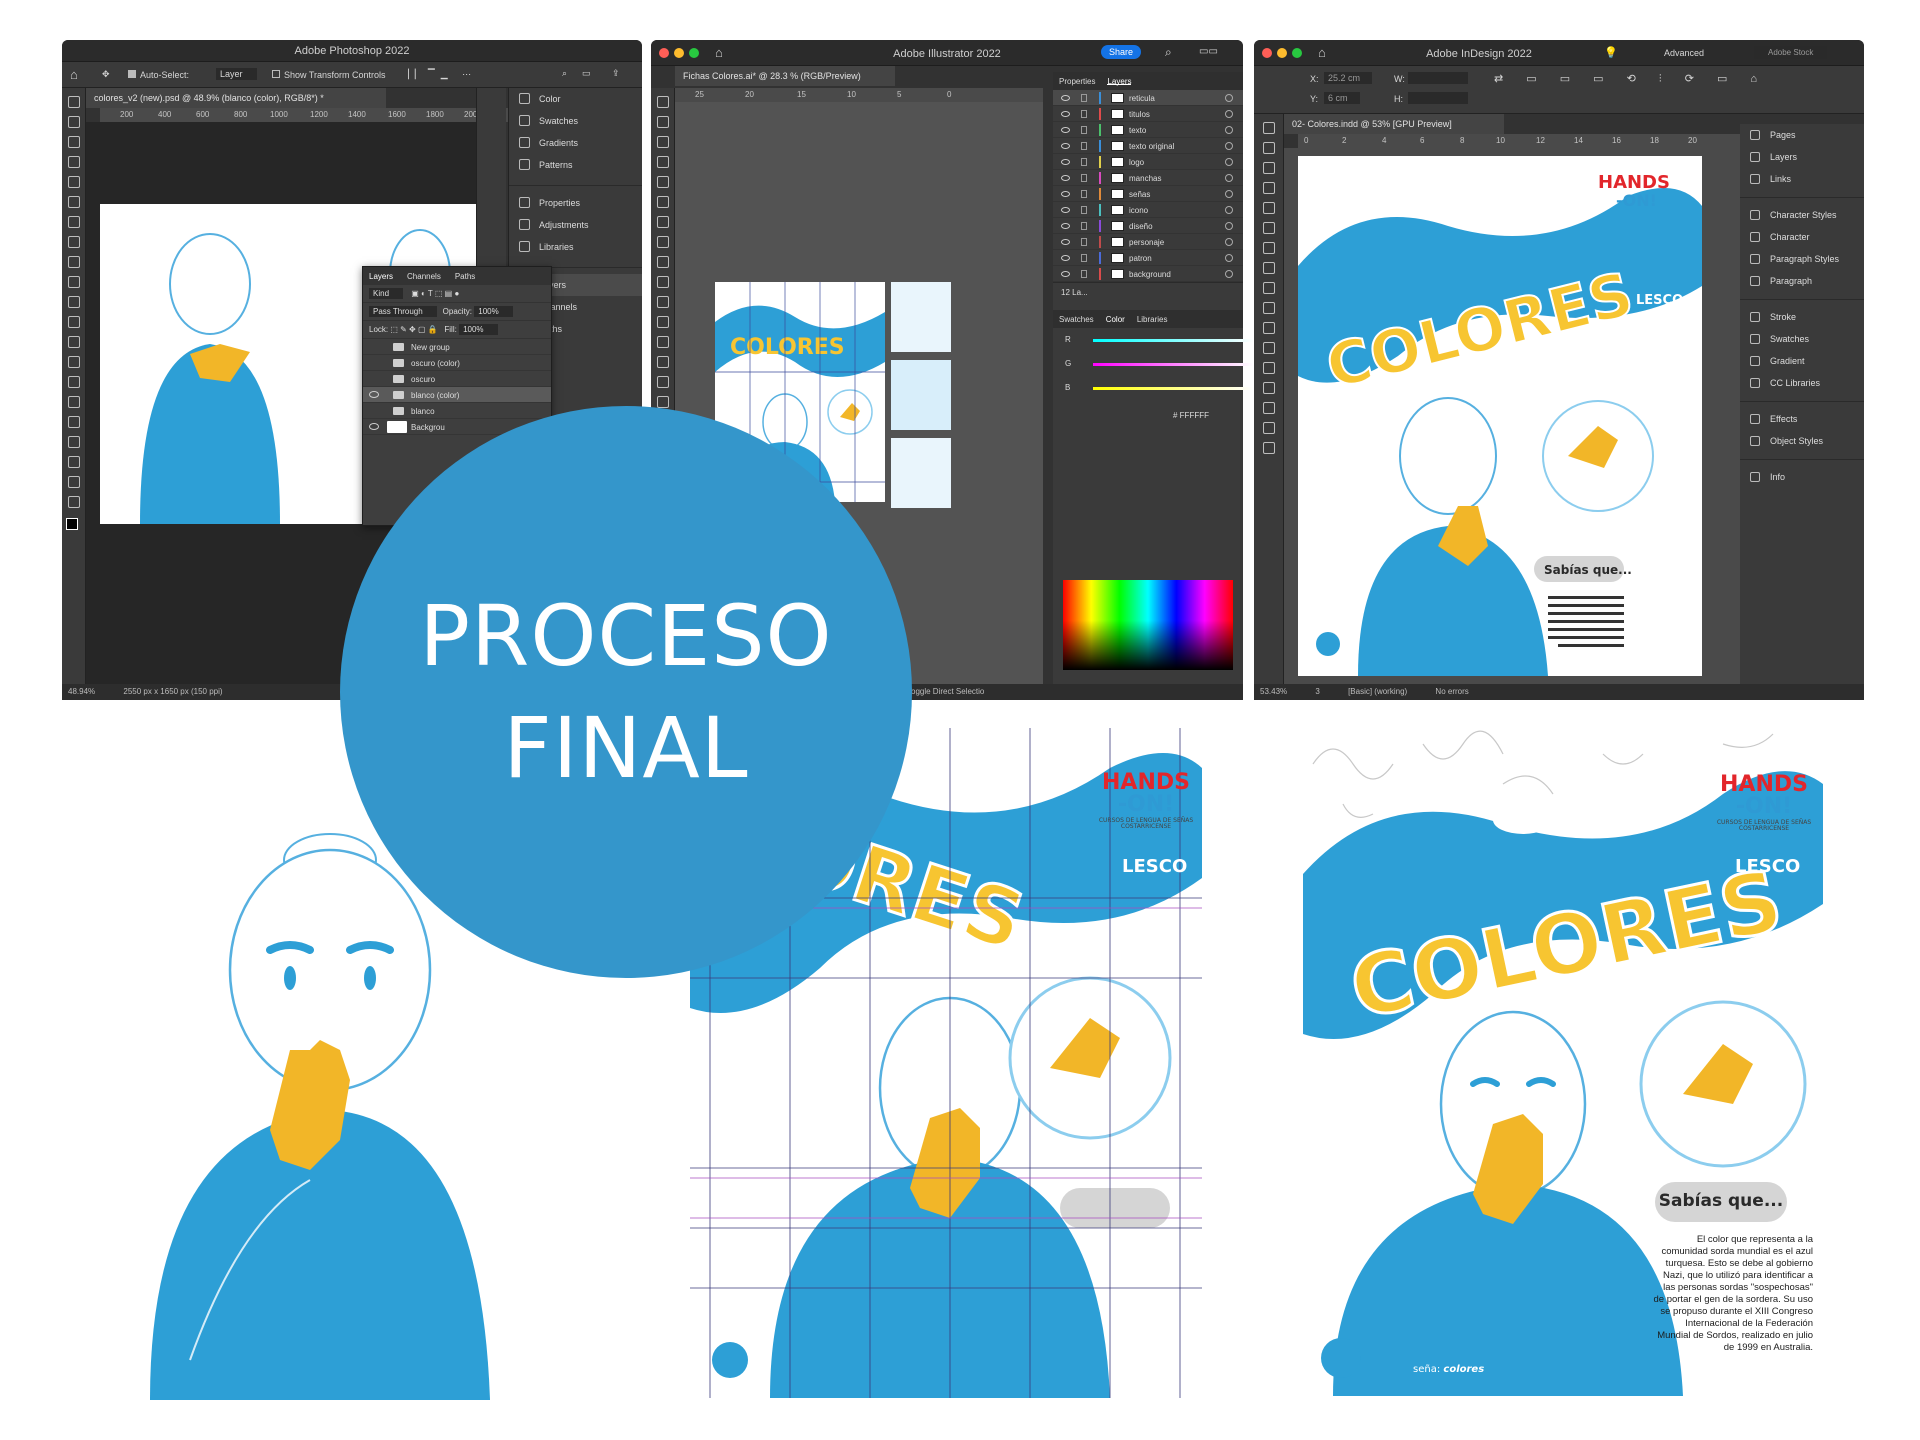 The height and width of the screenshot is (1440, 1920). Describe the element at coordinates (457, 411) in the screenshot. I see `layer-row: blanco` at that location.